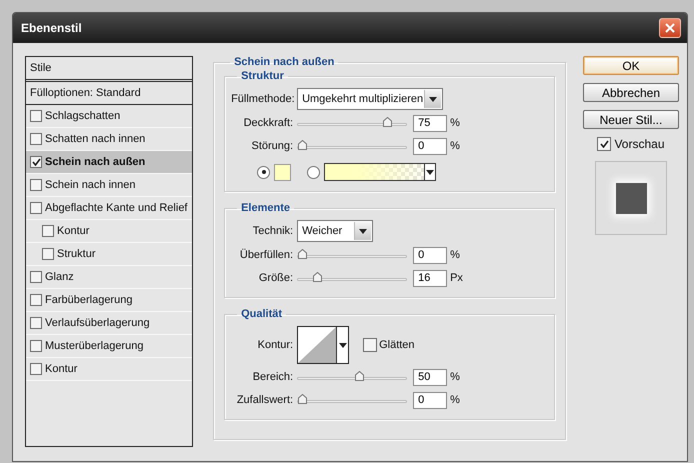  I want to click on value-field: 16, so click(430, 278).